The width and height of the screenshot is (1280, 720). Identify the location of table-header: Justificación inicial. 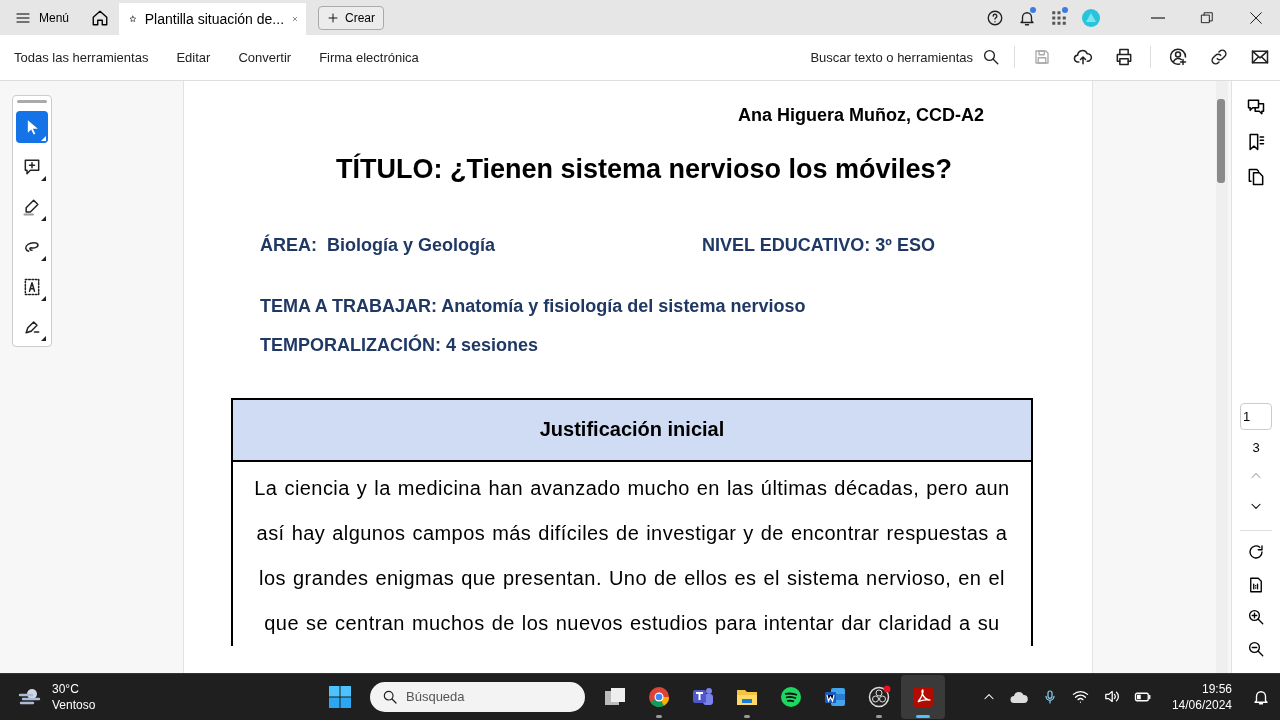
(632, 429).